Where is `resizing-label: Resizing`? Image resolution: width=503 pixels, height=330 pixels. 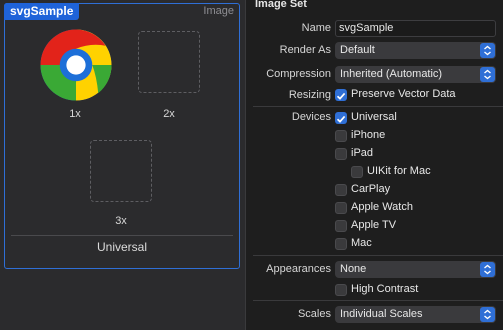 resizing-label: Resizing is located at coordinates (309, 95).